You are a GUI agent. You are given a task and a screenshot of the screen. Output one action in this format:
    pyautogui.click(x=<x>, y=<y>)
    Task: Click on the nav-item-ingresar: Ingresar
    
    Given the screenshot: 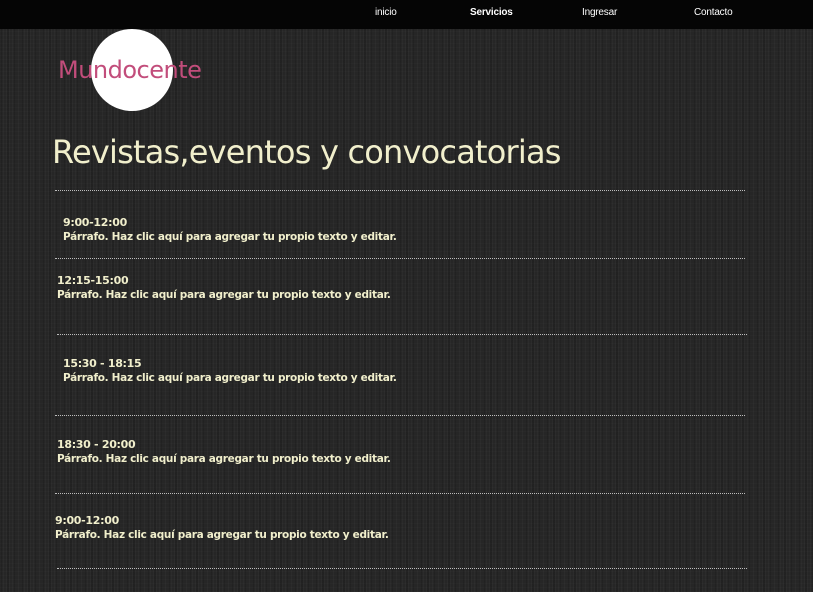 What is the action you would take?
    pyautogui.click(x=599, y=12)
    